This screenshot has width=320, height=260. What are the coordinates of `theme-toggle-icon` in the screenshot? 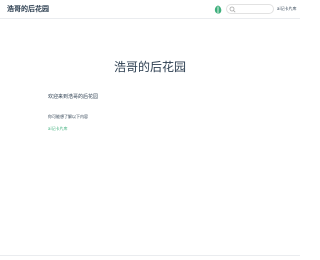 It's located at (218, 9).